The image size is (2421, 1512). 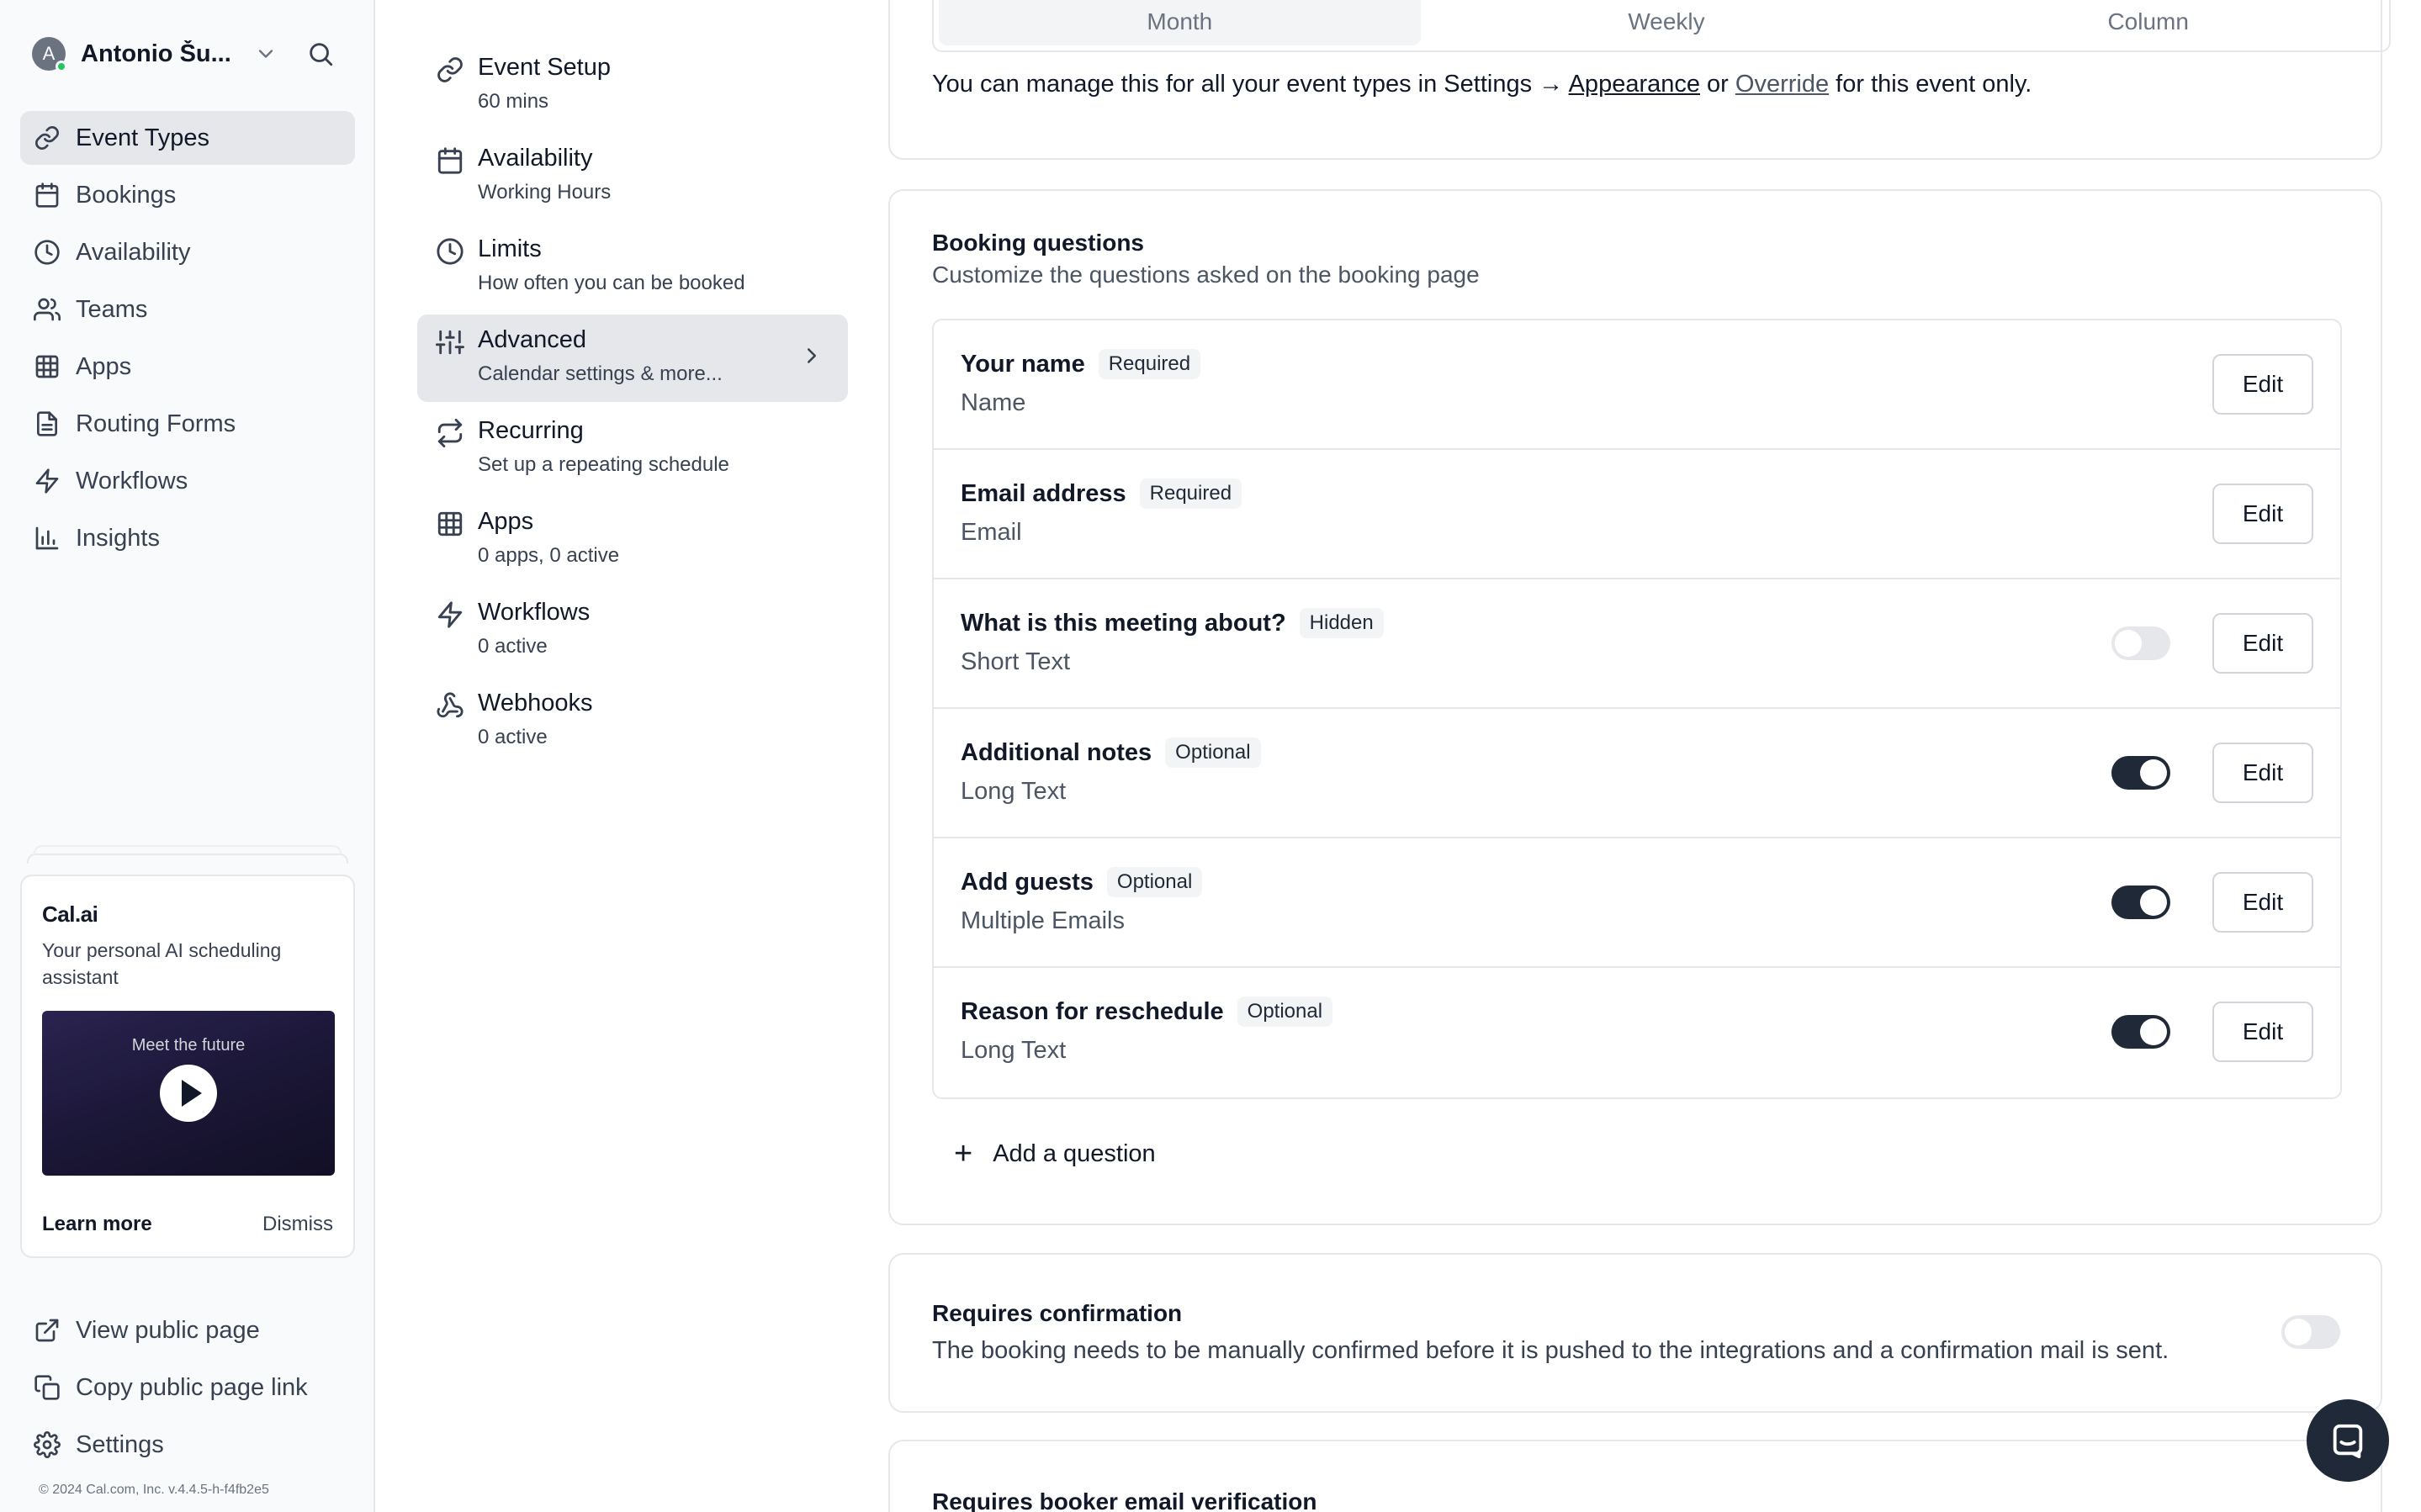 I want to click on promo-video: Meet the future, so click(x=189, y=1093).